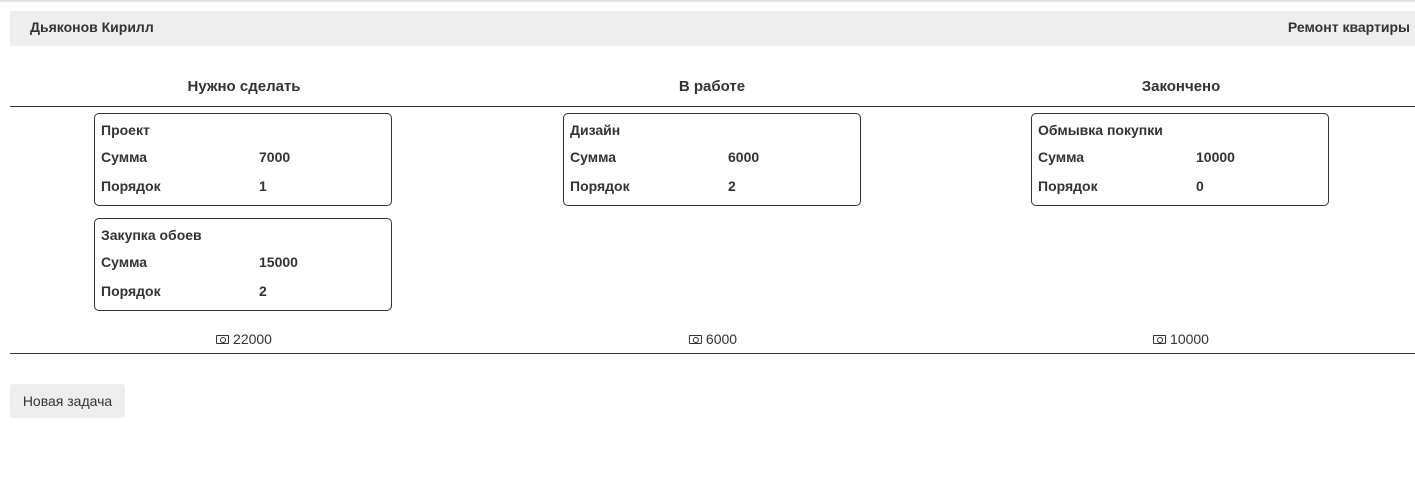 The image size is (1415, 484). Describe the element at coordinates (125, 130) in the screenshot. I see `task-title: Проект` at that location.